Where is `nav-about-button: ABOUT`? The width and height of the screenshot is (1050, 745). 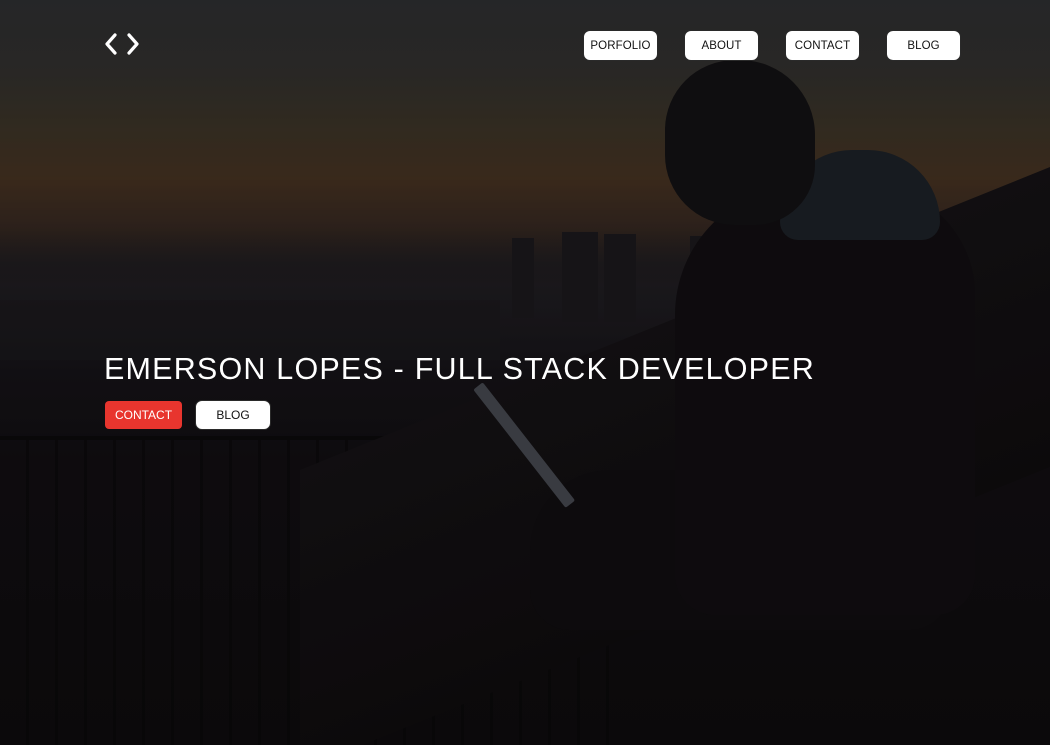 nav-about-button: ABOUT is located at coordinates (721, 45).